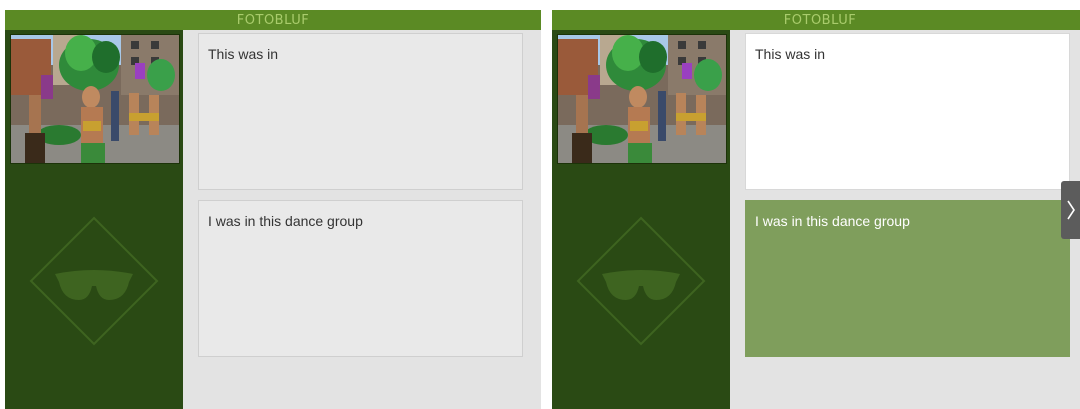 The image size is (1080, 409). What do you see at coordinates (907, 278) in the screenshot?
I see `answer-option-2-selected: I was in this dance group` at bounding box center [907, 278].